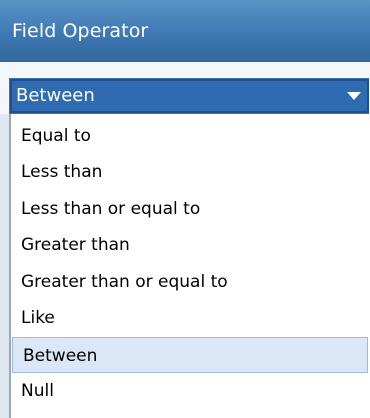 The width and height of the screenshot is (370, 418). What do you see at coordinates (190, 282) in the screenshot?
I see `option-greater-than-or-equal-to: Greater than or equal to` at bounding box center [190, 282].